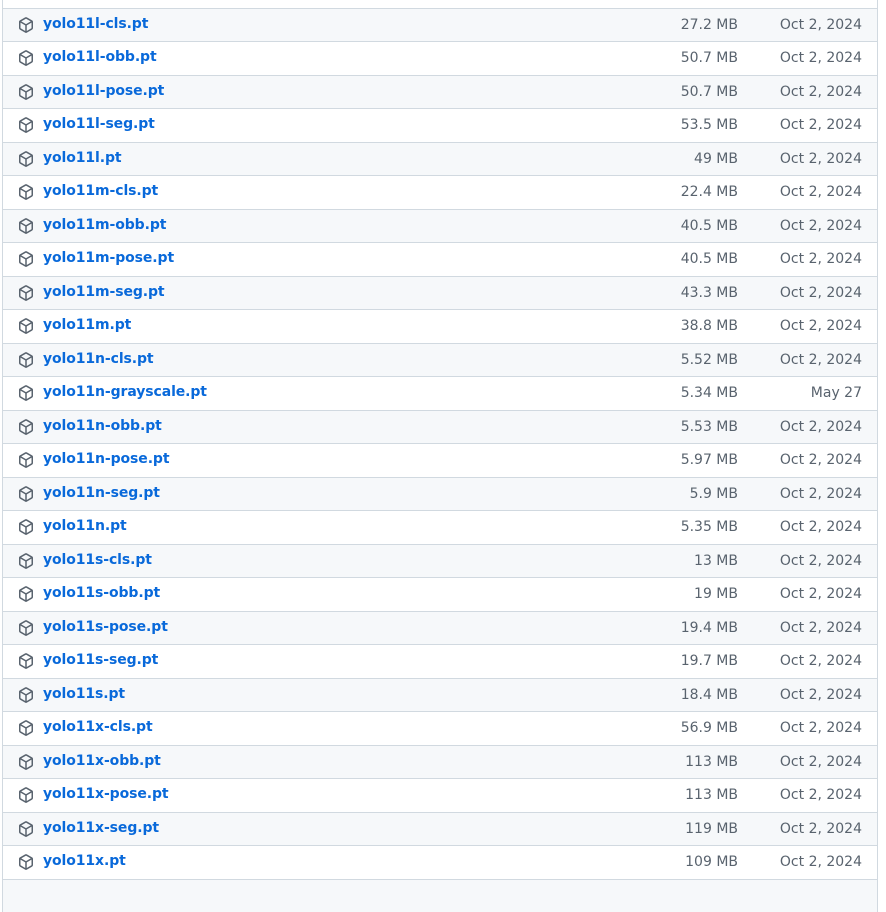  I want to click on asset-row: yolo11l-seg.pt 53.5 MB Oct 2, 2024, so click(440, 125).